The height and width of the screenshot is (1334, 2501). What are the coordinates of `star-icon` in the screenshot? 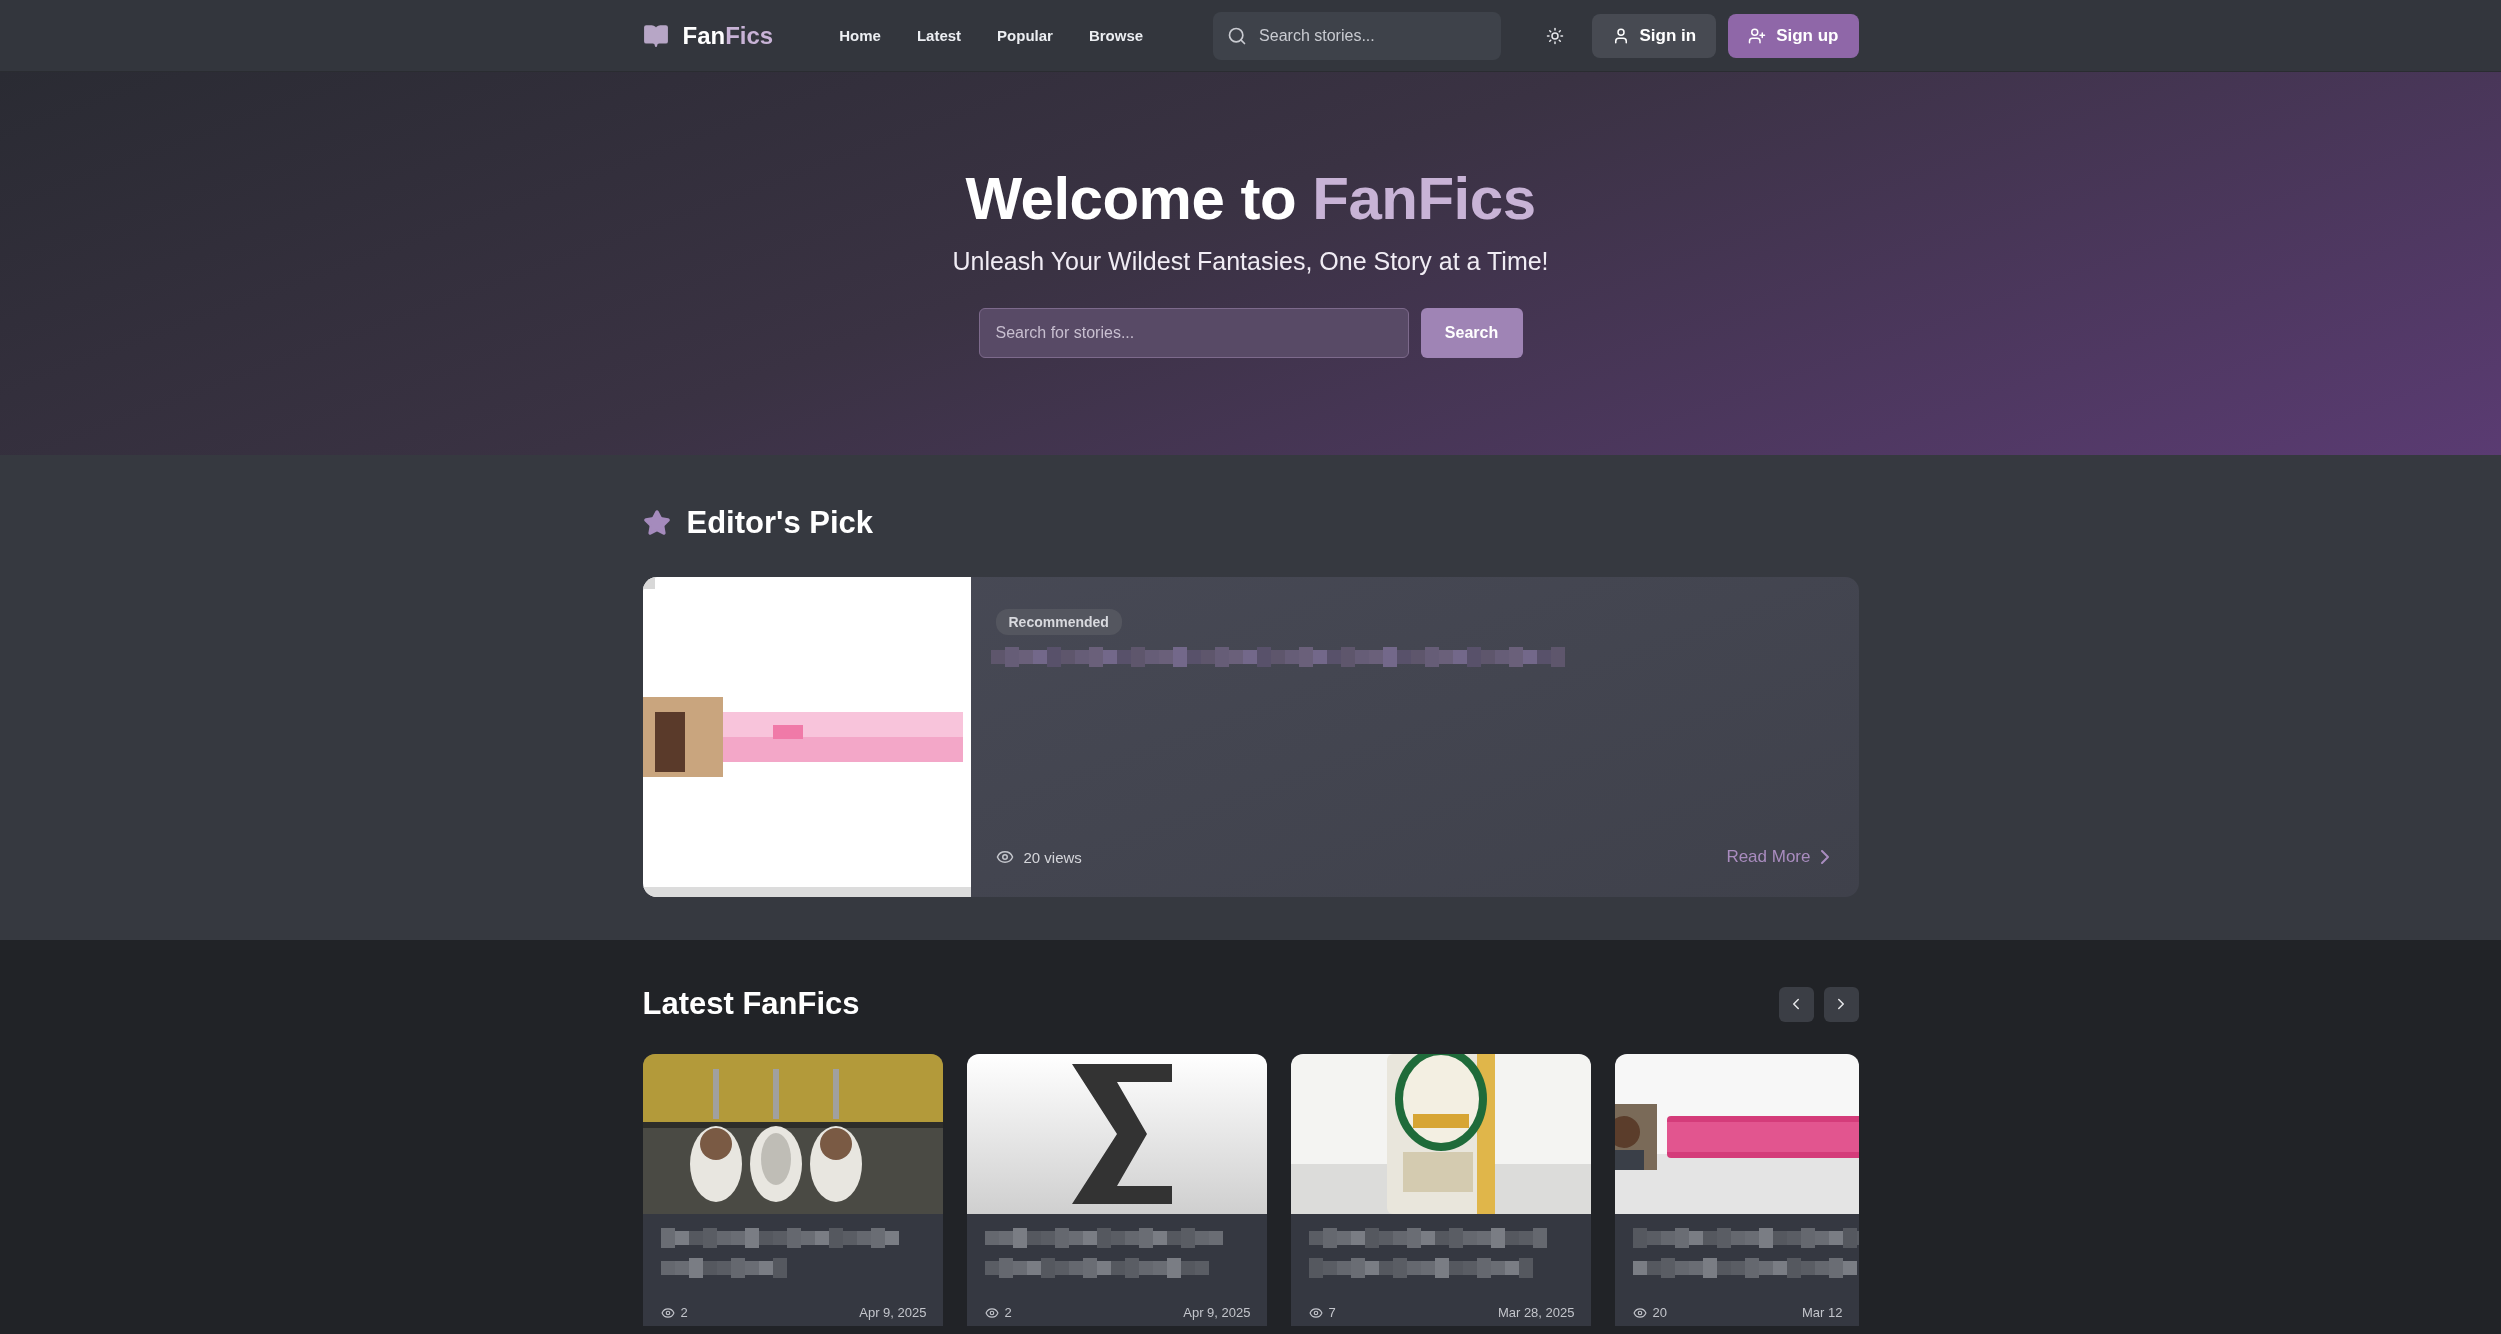 It's located at (656, 523).